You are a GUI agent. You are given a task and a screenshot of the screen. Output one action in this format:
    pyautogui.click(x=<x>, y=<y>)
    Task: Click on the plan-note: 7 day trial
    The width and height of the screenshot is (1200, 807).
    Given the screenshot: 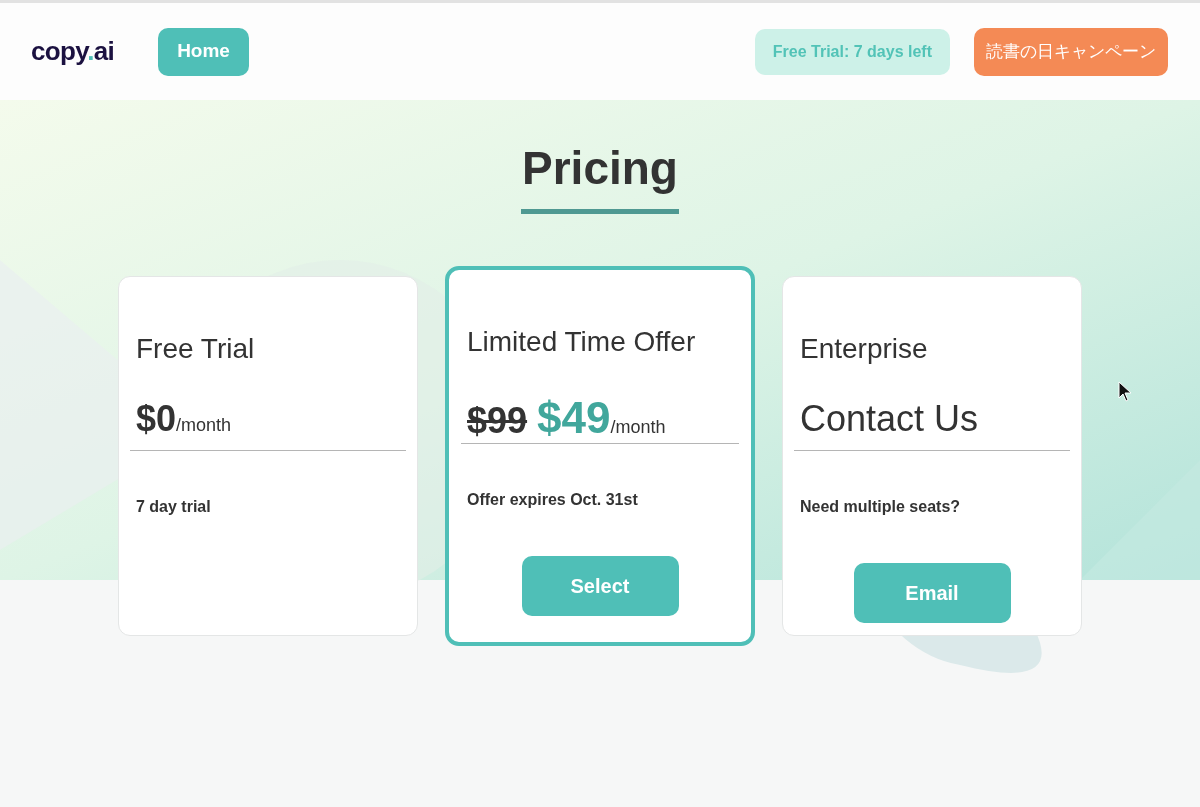 What is the action you would take?
    pyautogui.click(x=173, y=507)
    